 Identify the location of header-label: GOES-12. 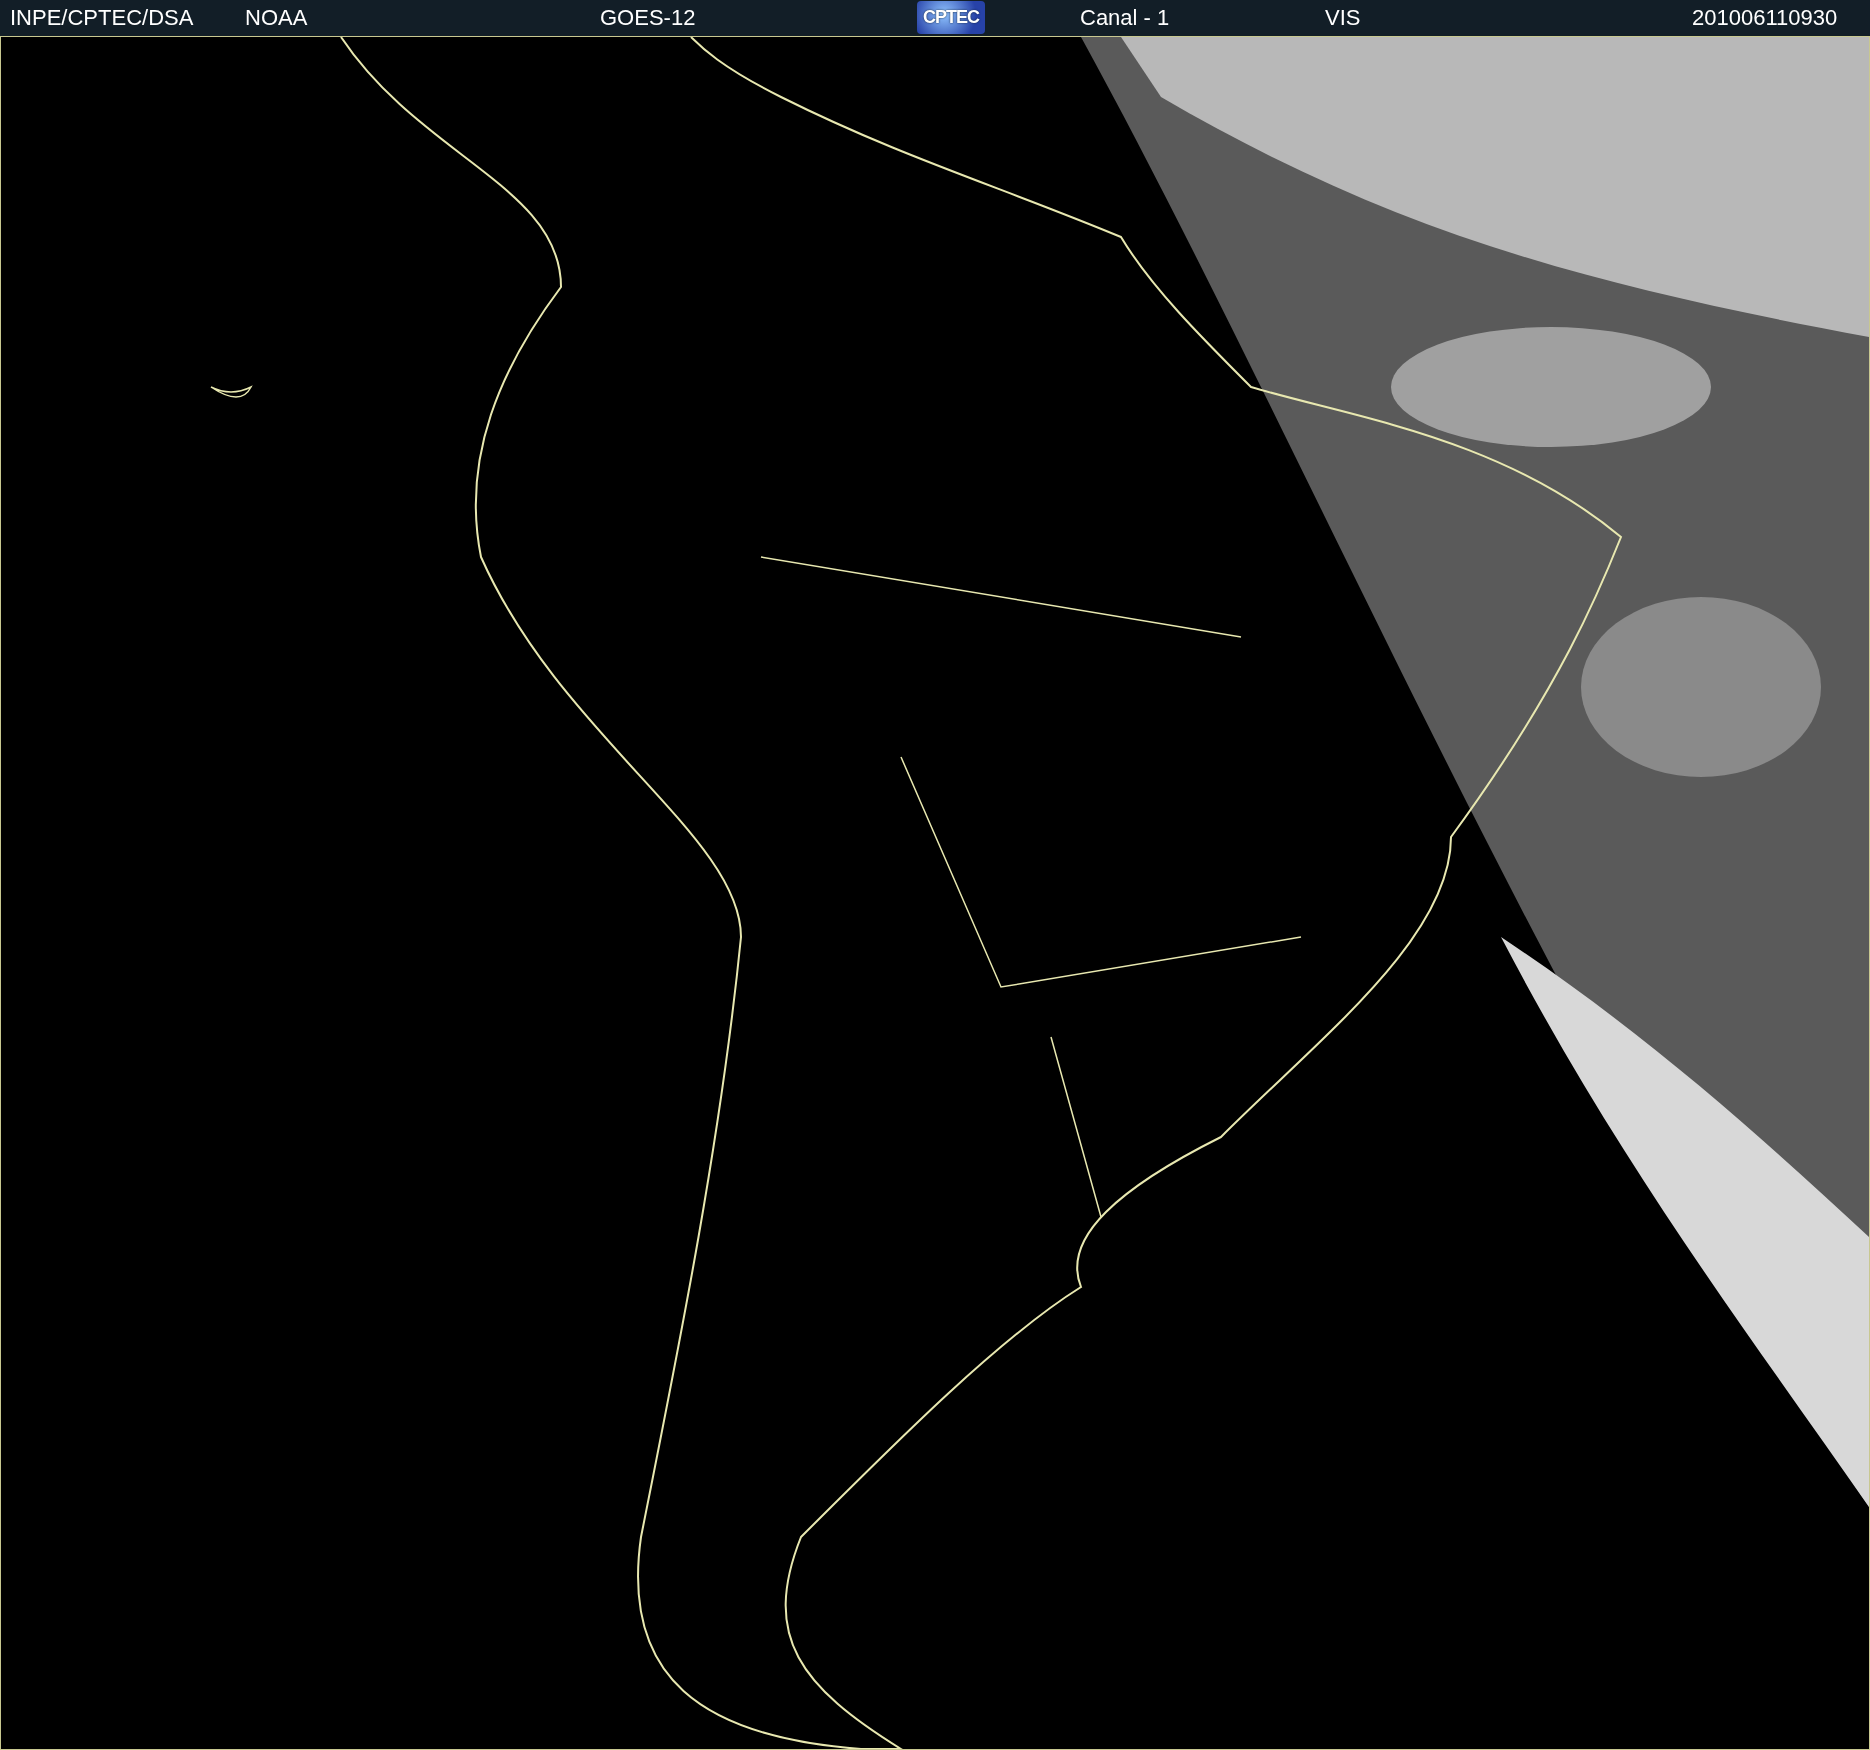
(648, 18).